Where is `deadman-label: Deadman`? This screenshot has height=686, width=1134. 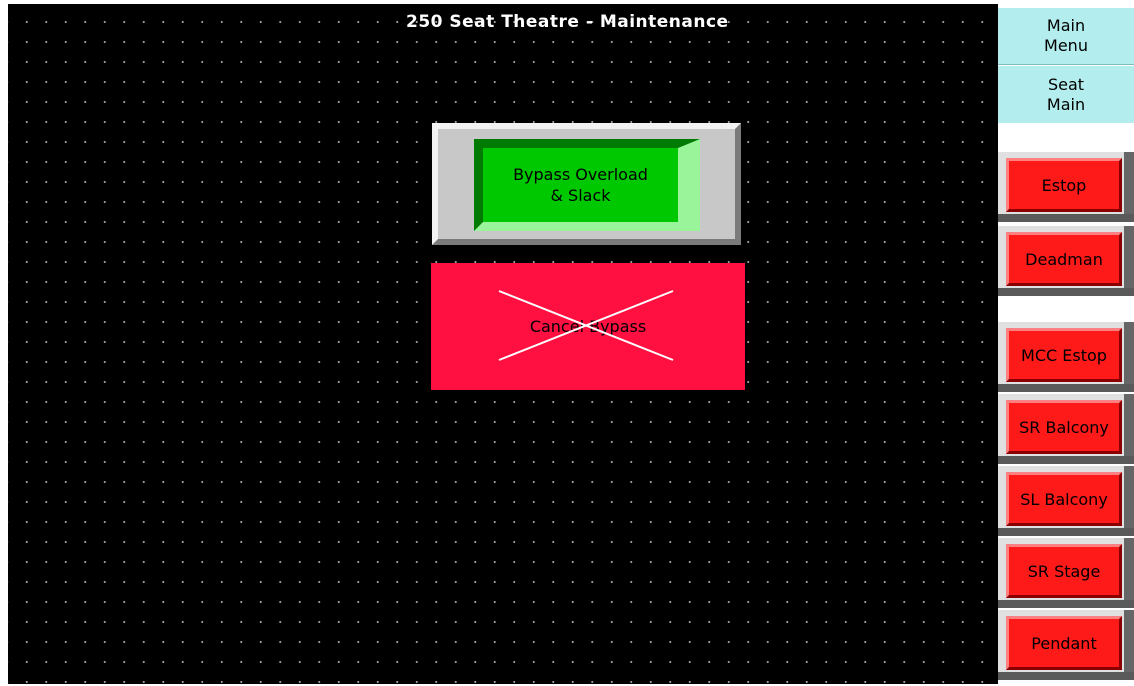
deadman-label: Deadman is located at coordinates (1064, 259).